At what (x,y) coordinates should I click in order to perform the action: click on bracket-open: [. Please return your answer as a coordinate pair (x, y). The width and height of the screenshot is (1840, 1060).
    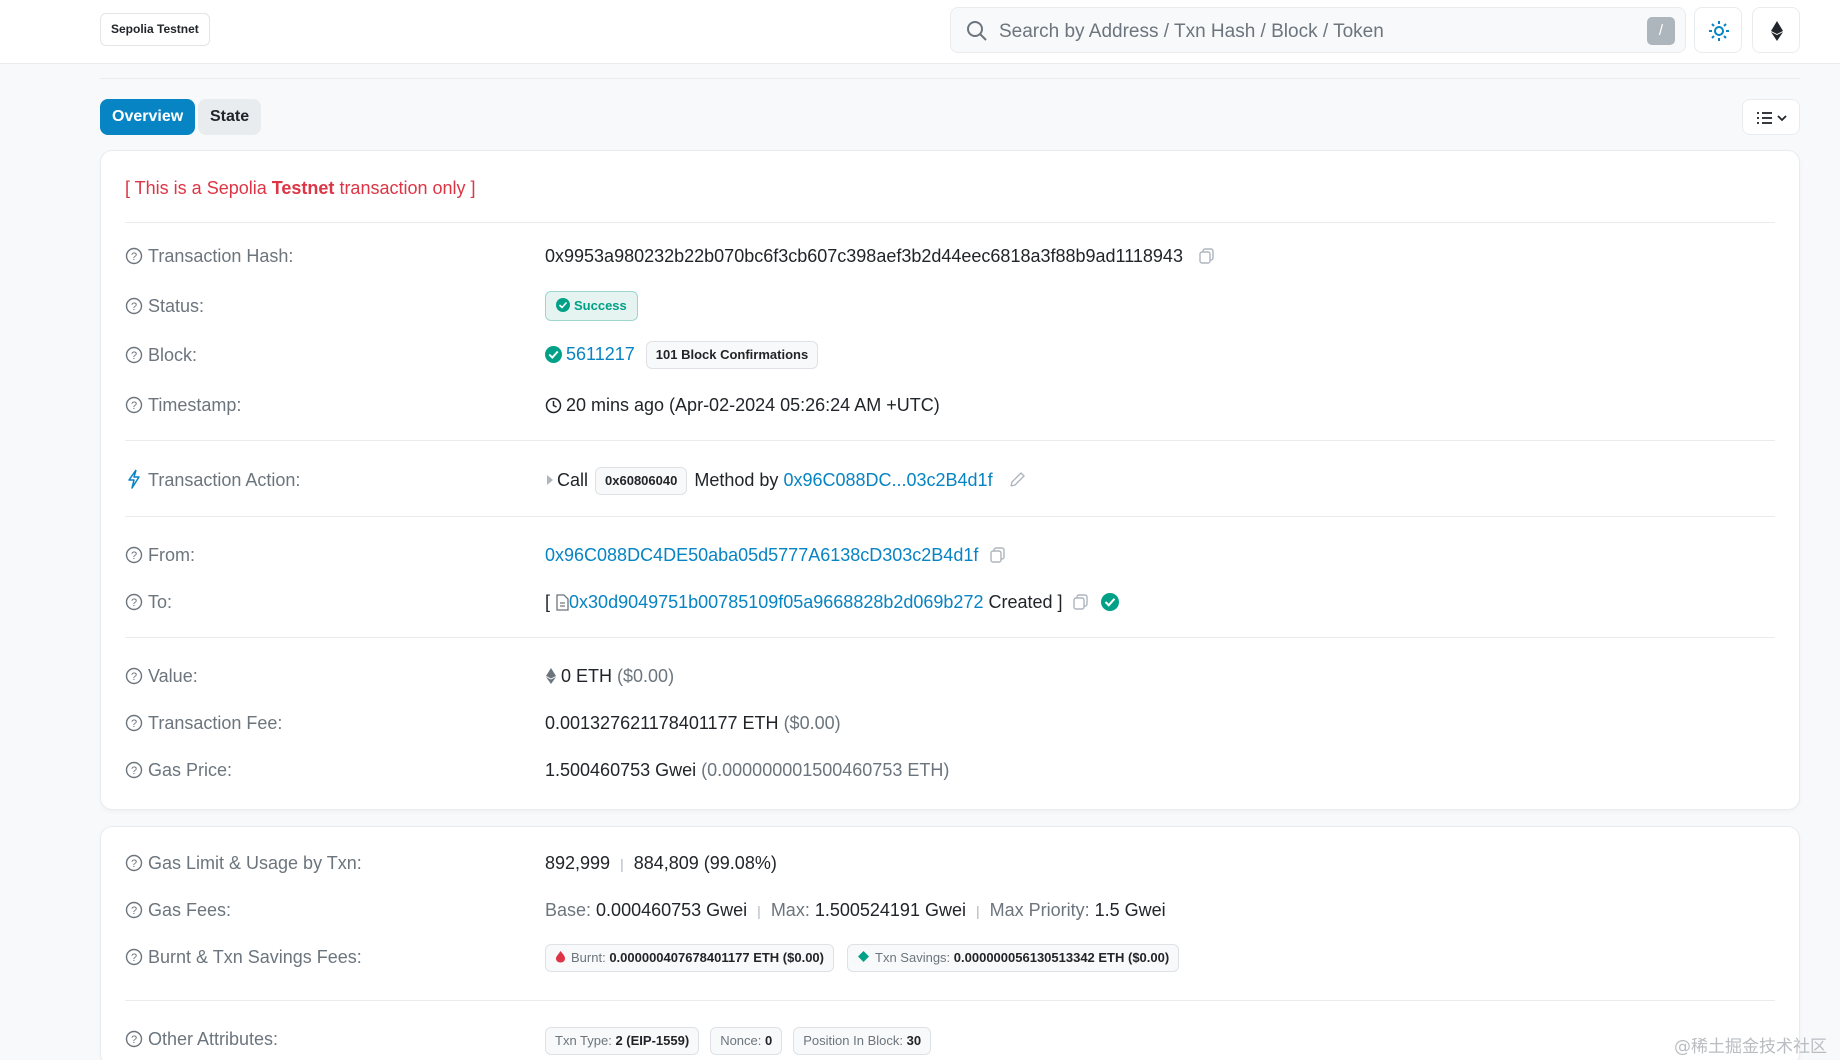
    Looking at the image, I should click on (548, 602).